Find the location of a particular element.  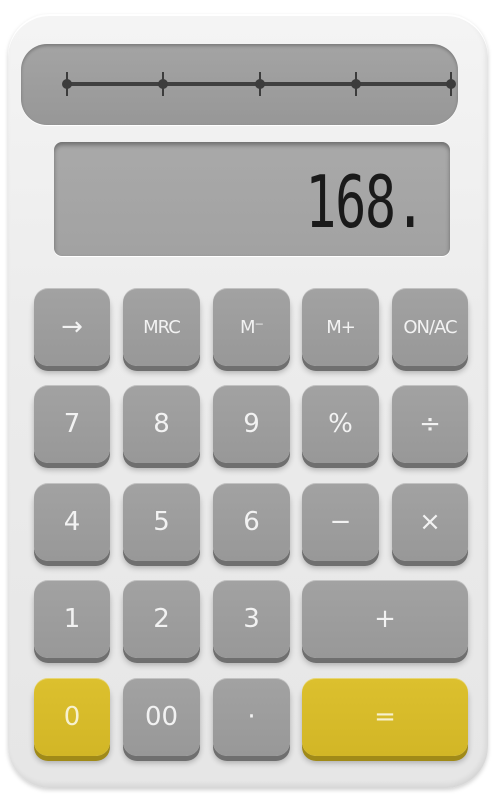

mrc-button: MRC is located at coordinates (161, 327).